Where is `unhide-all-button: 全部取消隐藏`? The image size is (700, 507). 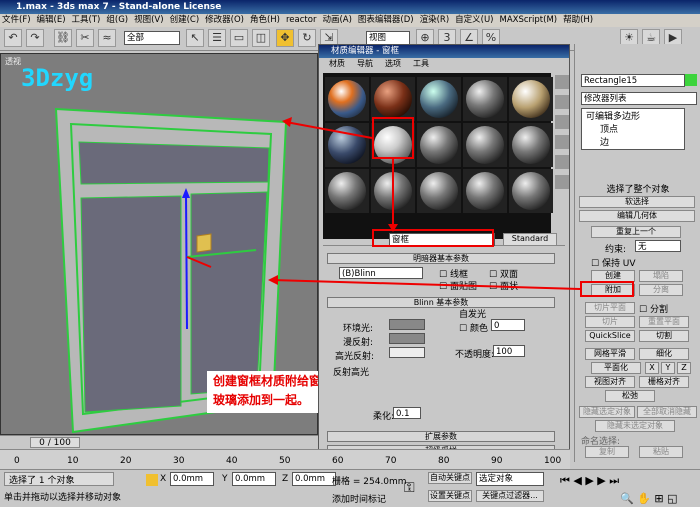 unhide-all-button: 全部取消隐藏 is located at coordinates (667, 412).